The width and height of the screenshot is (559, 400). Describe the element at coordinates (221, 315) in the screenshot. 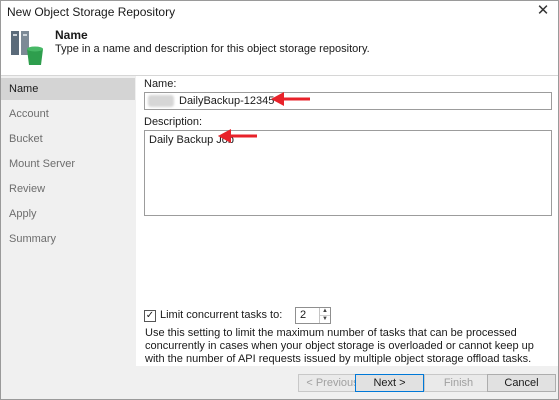

I see `limit-tasks-label: Limit concurrent tasks to:` at that location.